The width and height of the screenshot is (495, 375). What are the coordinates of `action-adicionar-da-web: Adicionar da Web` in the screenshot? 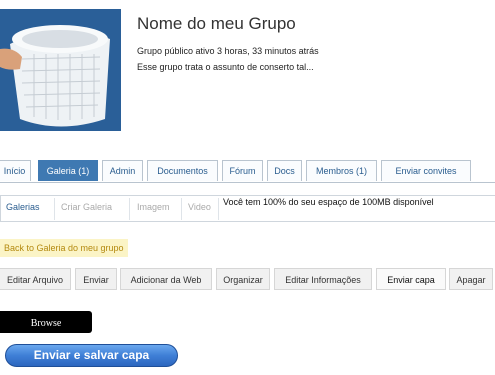 It's located at (166, 279).